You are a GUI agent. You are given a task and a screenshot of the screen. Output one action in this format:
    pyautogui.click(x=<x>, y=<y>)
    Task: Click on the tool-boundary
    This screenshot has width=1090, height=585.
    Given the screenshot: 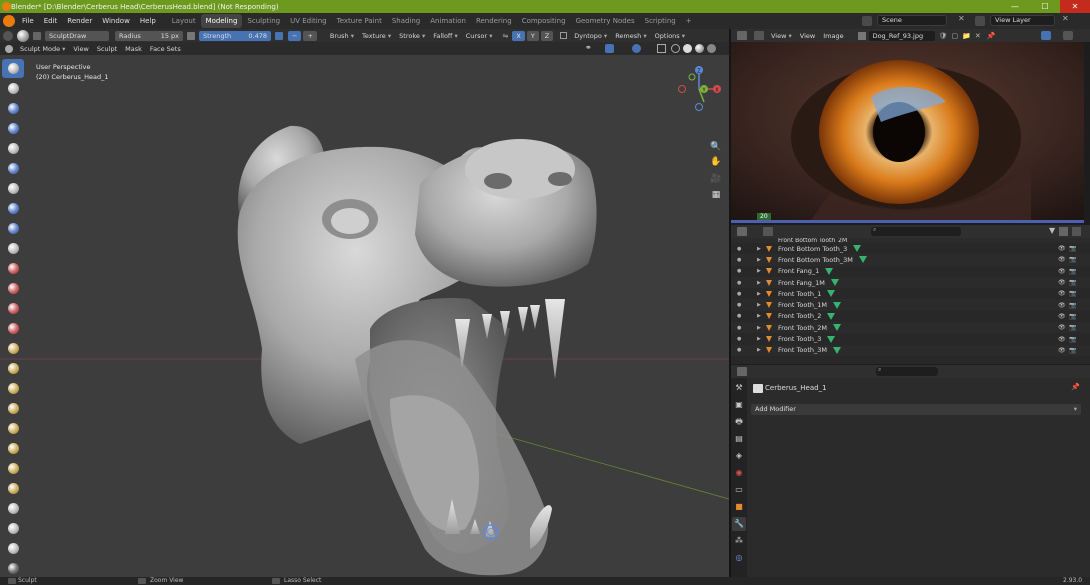 What is the action you would take?
    pyautogui.click(x=13, y=528)
    